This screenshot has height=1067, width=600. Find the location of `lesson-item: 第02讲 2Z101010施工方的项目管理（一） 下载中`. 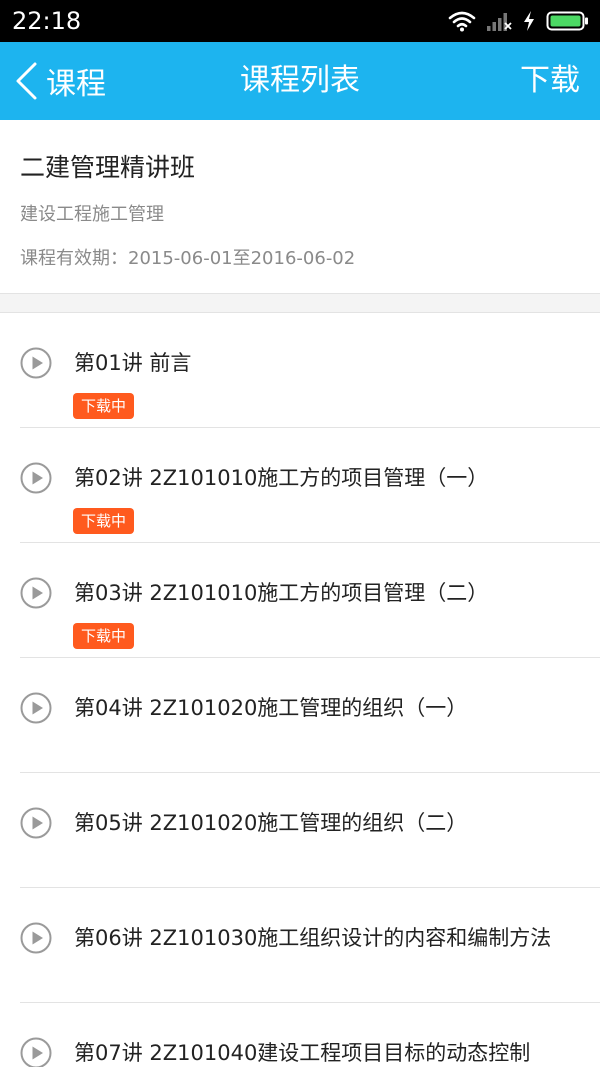

lesson-item: 第02讲 2Z101010施工方的项目管理（一） 下载中 is located at coordinates (300, 485).